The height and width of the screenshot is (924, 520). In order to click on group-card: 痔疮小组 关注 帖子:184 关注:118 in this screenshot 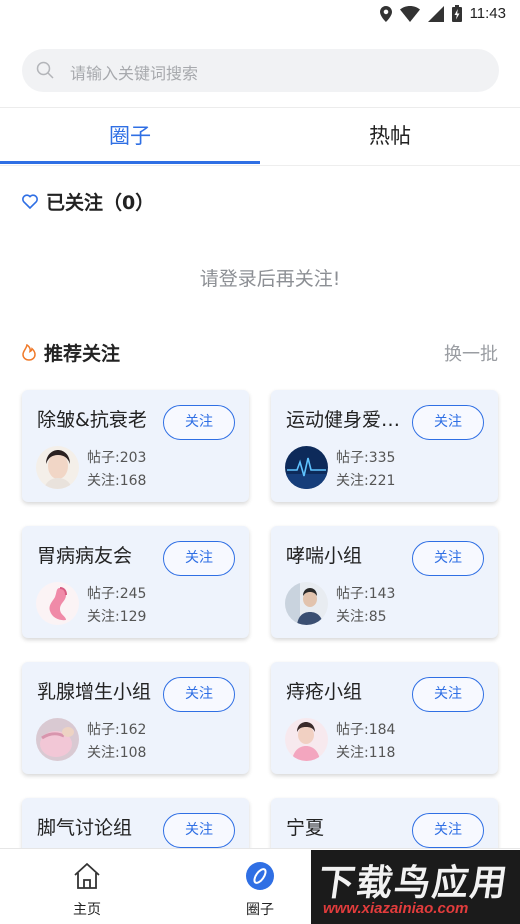, I will do `click(384, 718)`.